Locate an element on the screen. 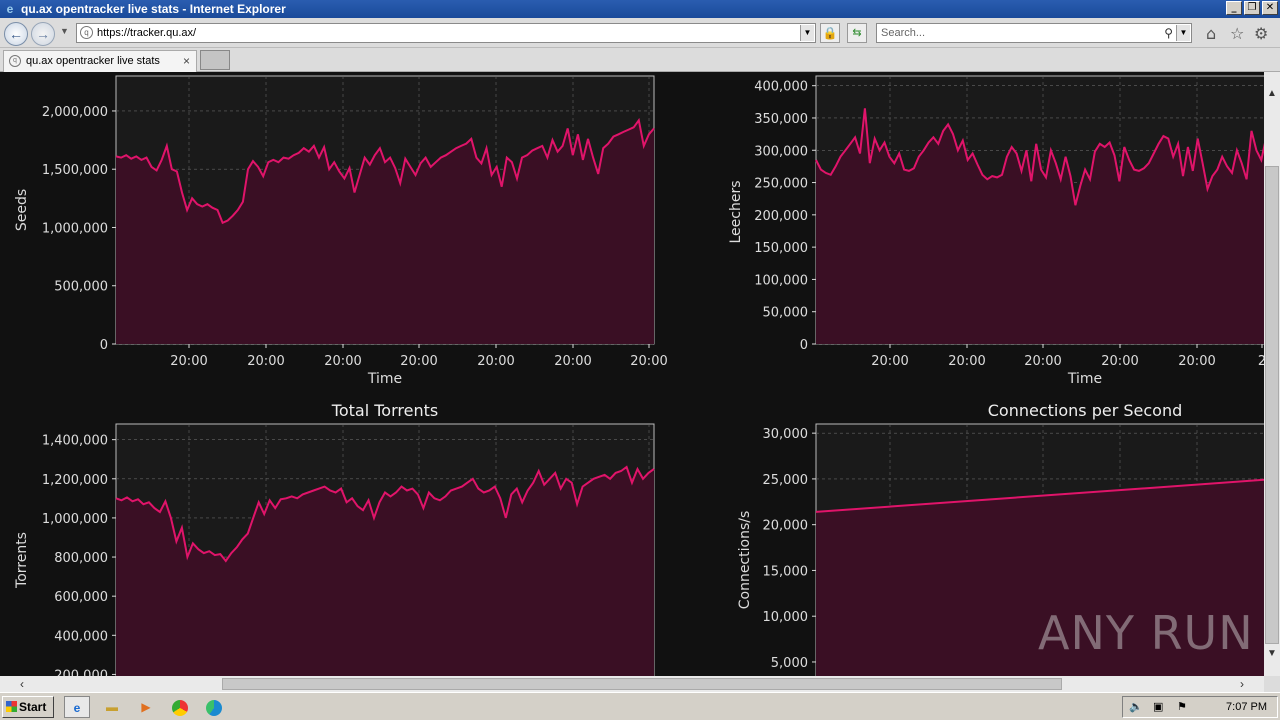  connections-y-tick-label: 30,000 is located at coordinates (786, 434).